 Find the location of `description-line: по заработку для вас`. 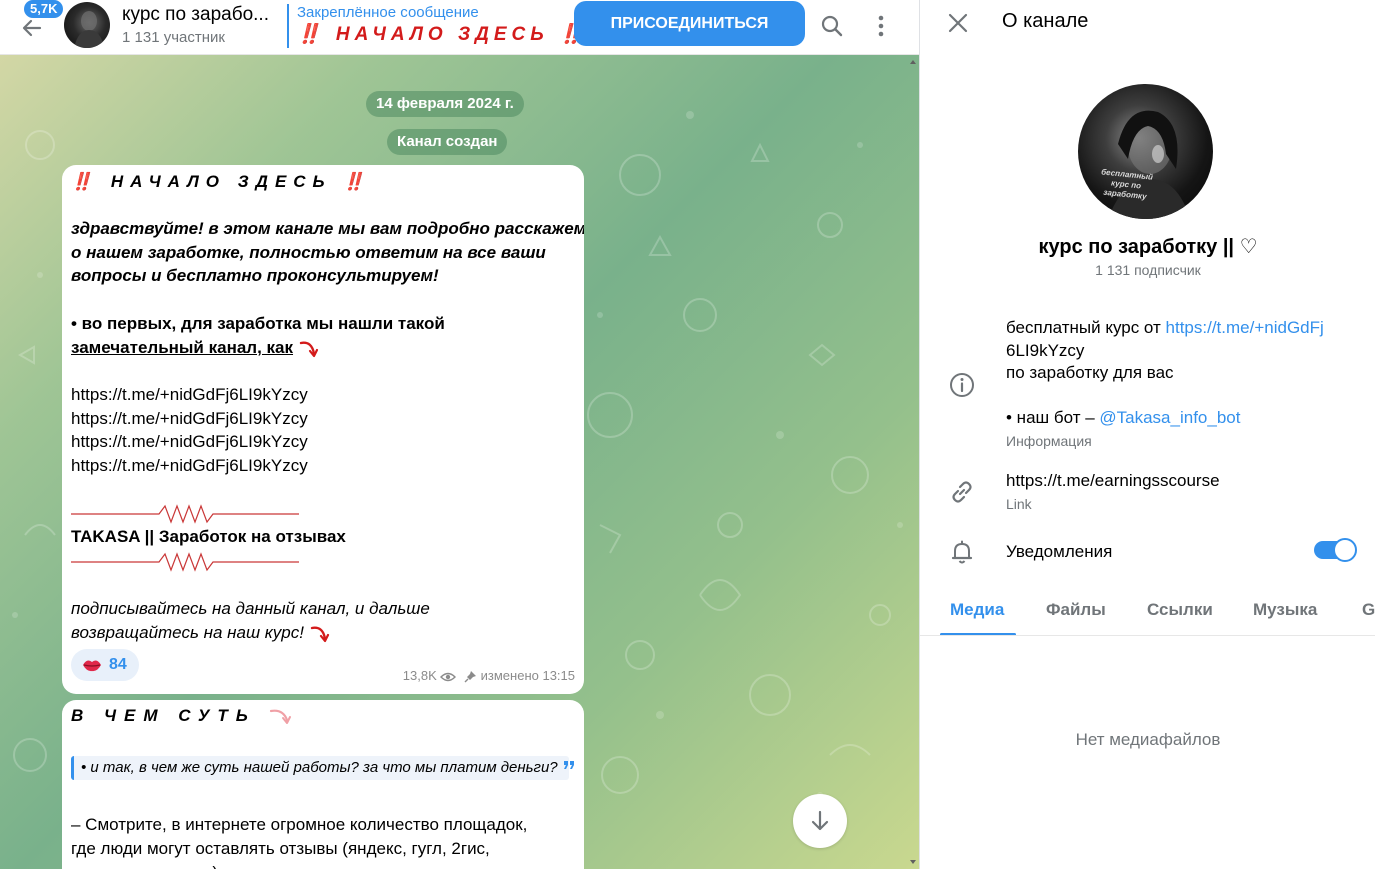

description-line: по заработку для вас is located at coordinates (1090, 372).